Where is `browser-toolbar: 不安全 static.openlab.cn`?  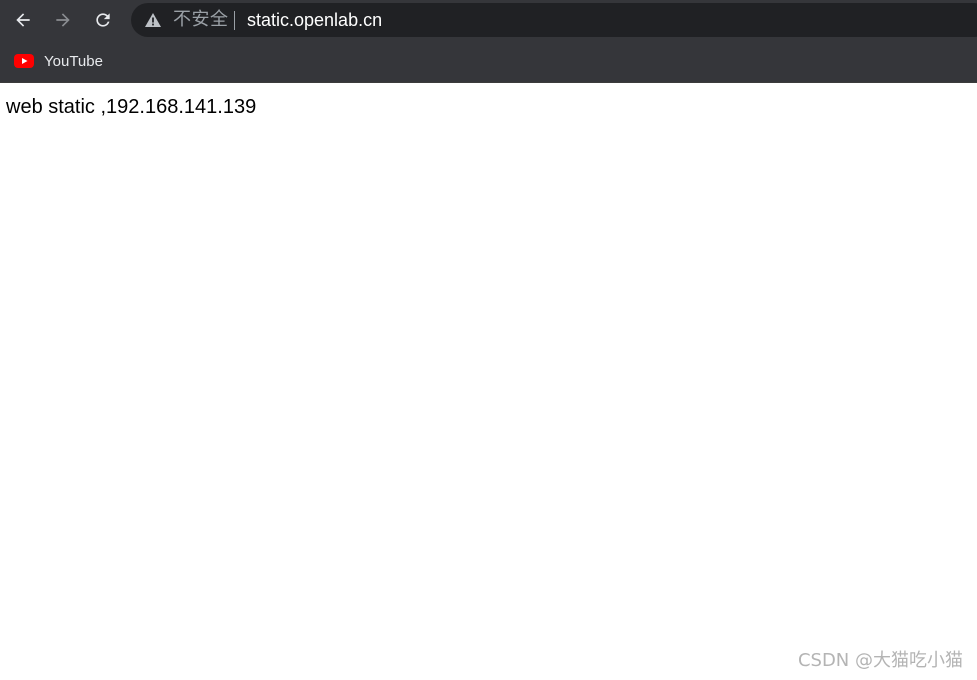 browser-toolbar: 不安全 static.openlab.cn is located at coordinates (488, 20).